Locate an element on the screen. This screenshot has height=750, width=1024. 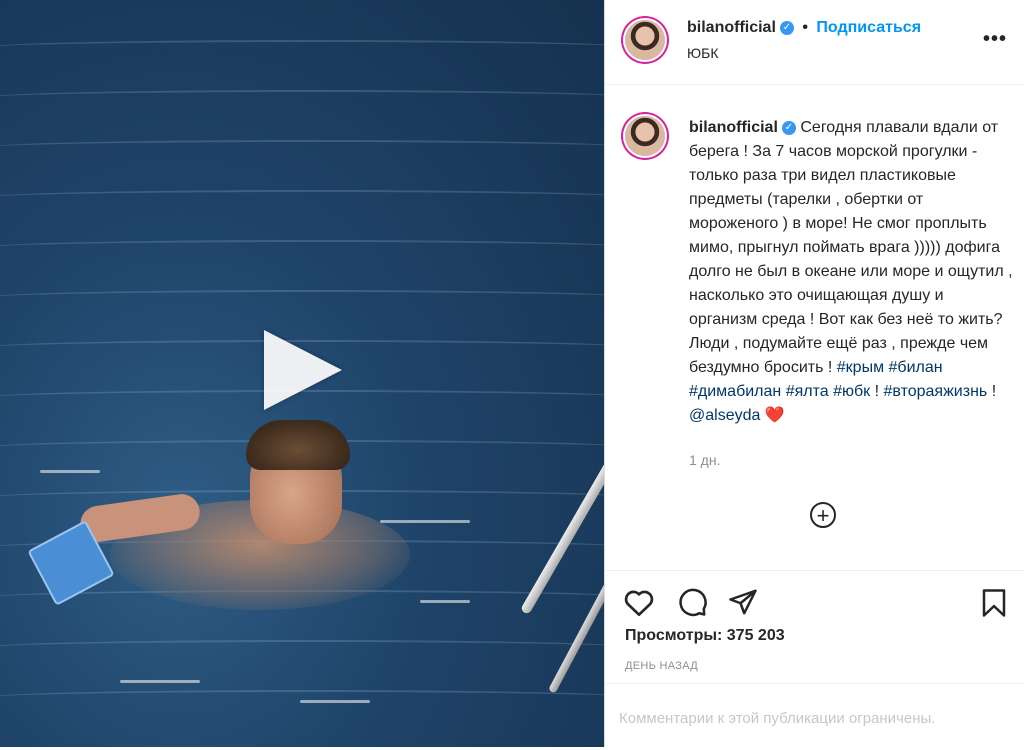
comment-icon is located at coordinates (693, 602).